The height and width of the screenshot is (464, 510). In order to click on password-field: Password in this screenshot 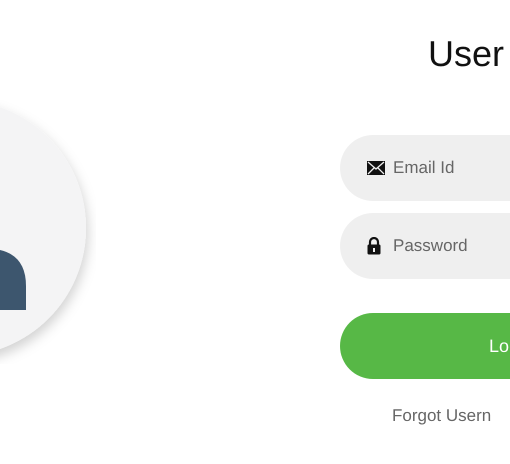, I will do `click(425, 246)`.